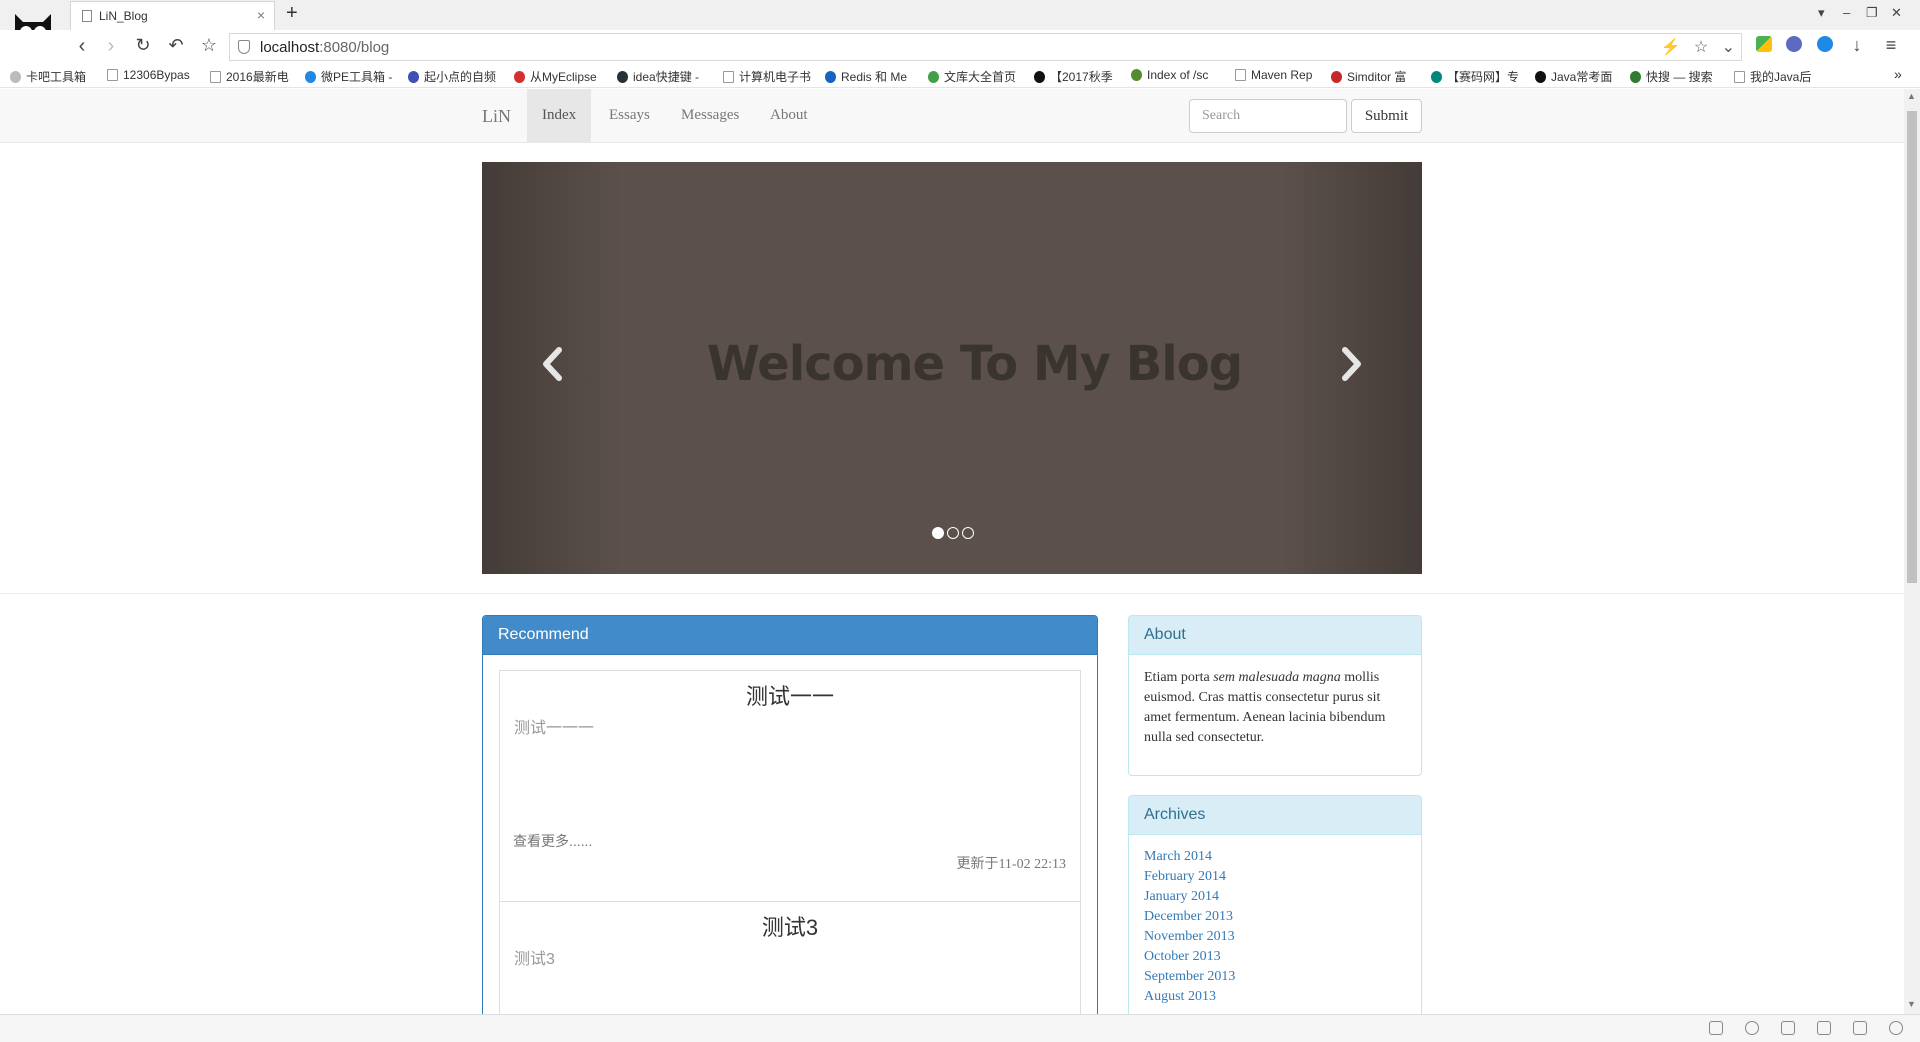 This screenshot has width=1920, height=1042. Describe the element at coordinates (48, 76) in the screenshot. I see `bookmark-item: 卡吧工具箱` at that location.